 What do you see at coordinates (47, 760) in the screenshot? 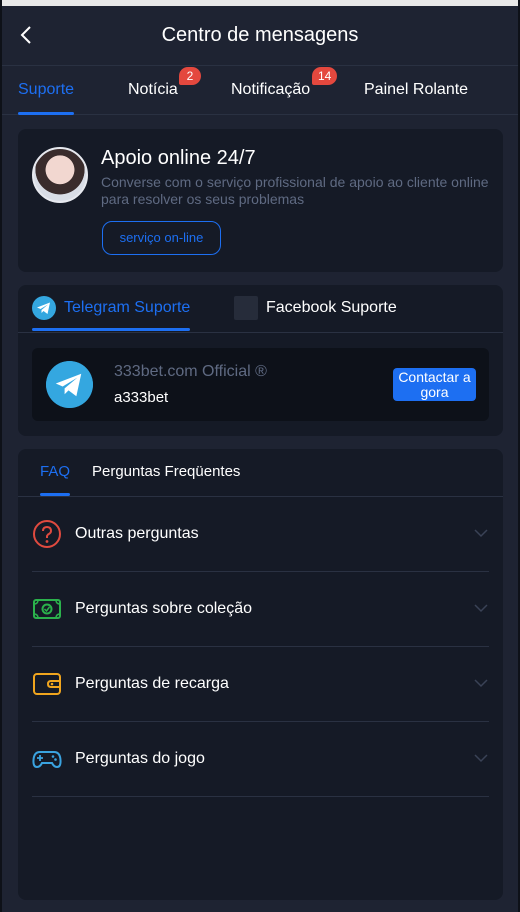
I see `gamepad-icon` at bounding box center [47, 760].